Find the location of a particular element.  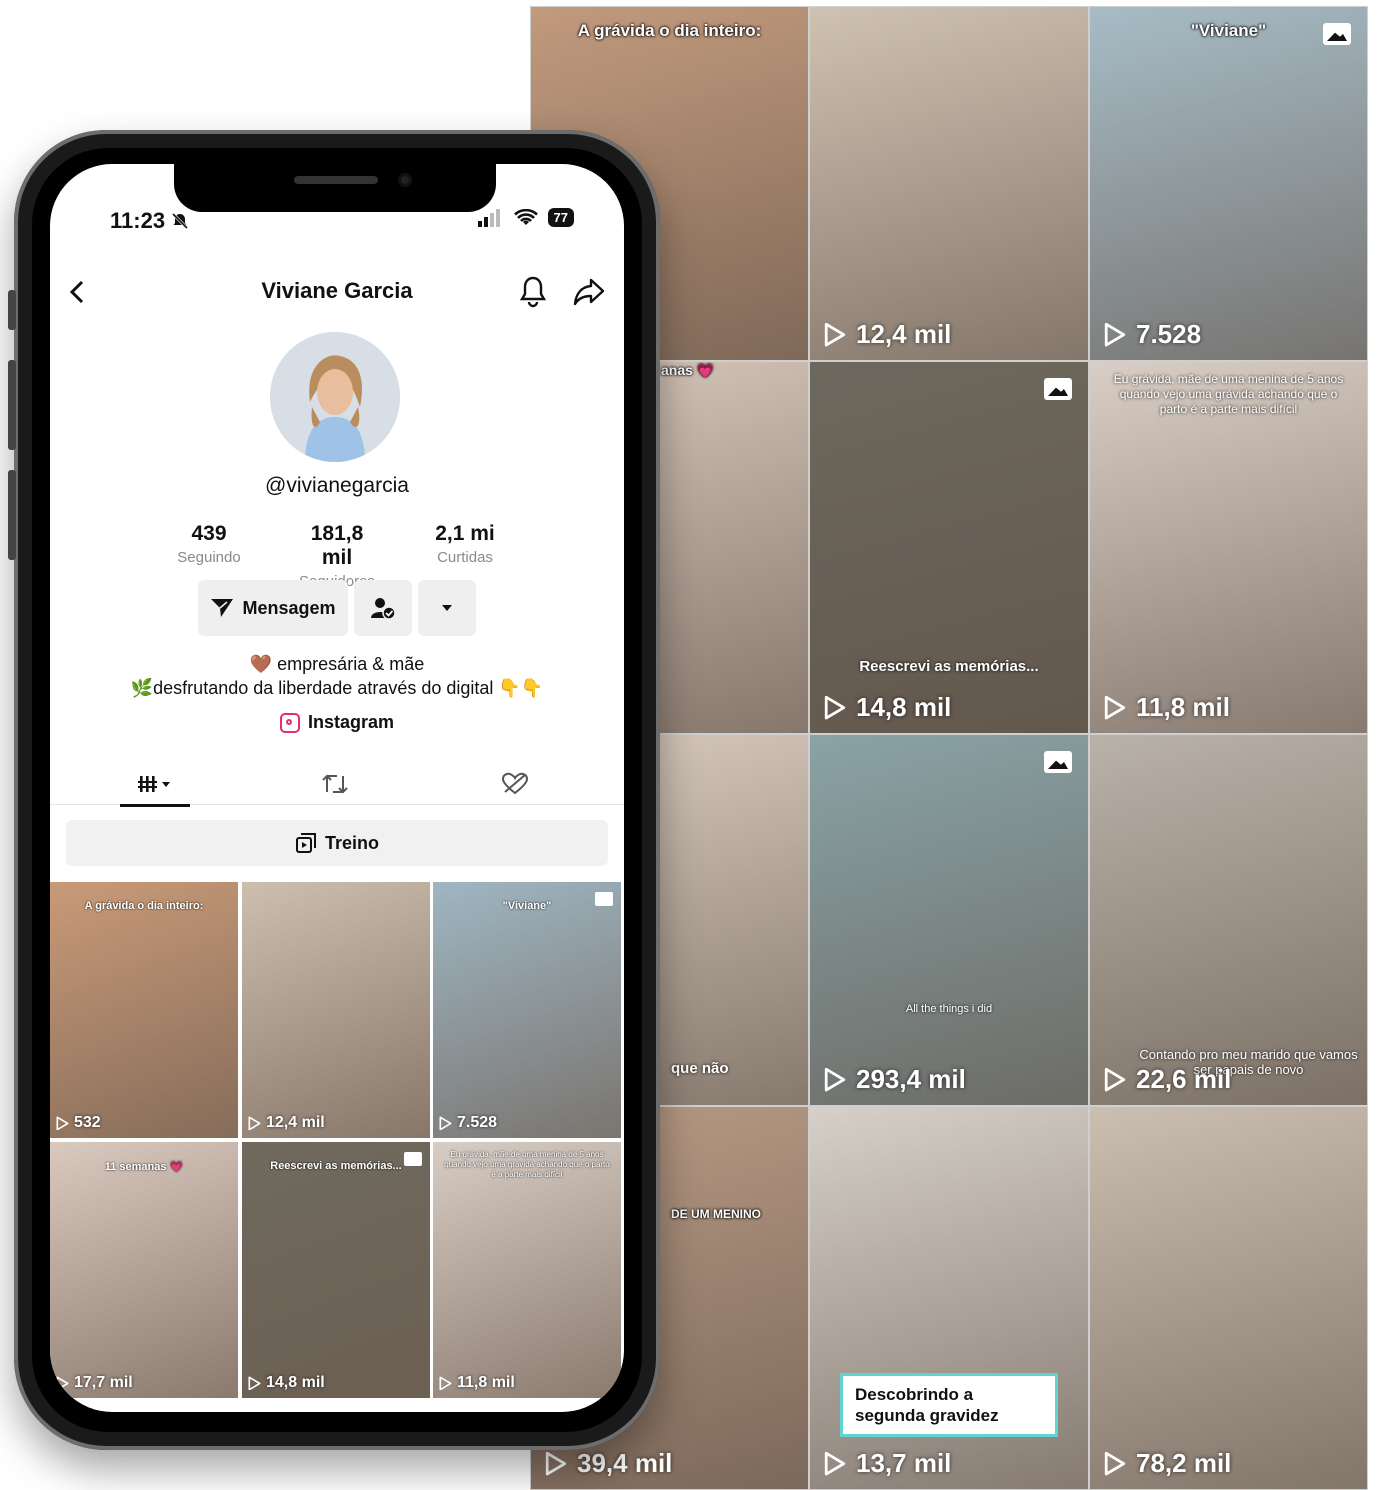

stat-likes-value: 2,1 mi is located at coordinates (465, 533).